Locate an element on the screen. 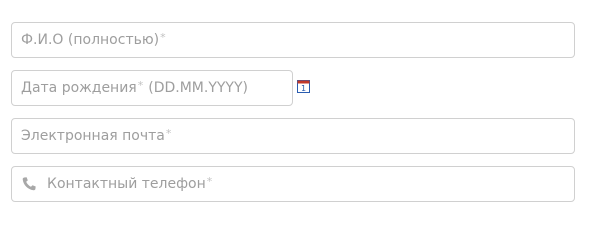 Image resolution: width=591 pixels, height=240 pixels. full-name-input: Ф.И.О (полностью) * is located at coordinates (293, 40).